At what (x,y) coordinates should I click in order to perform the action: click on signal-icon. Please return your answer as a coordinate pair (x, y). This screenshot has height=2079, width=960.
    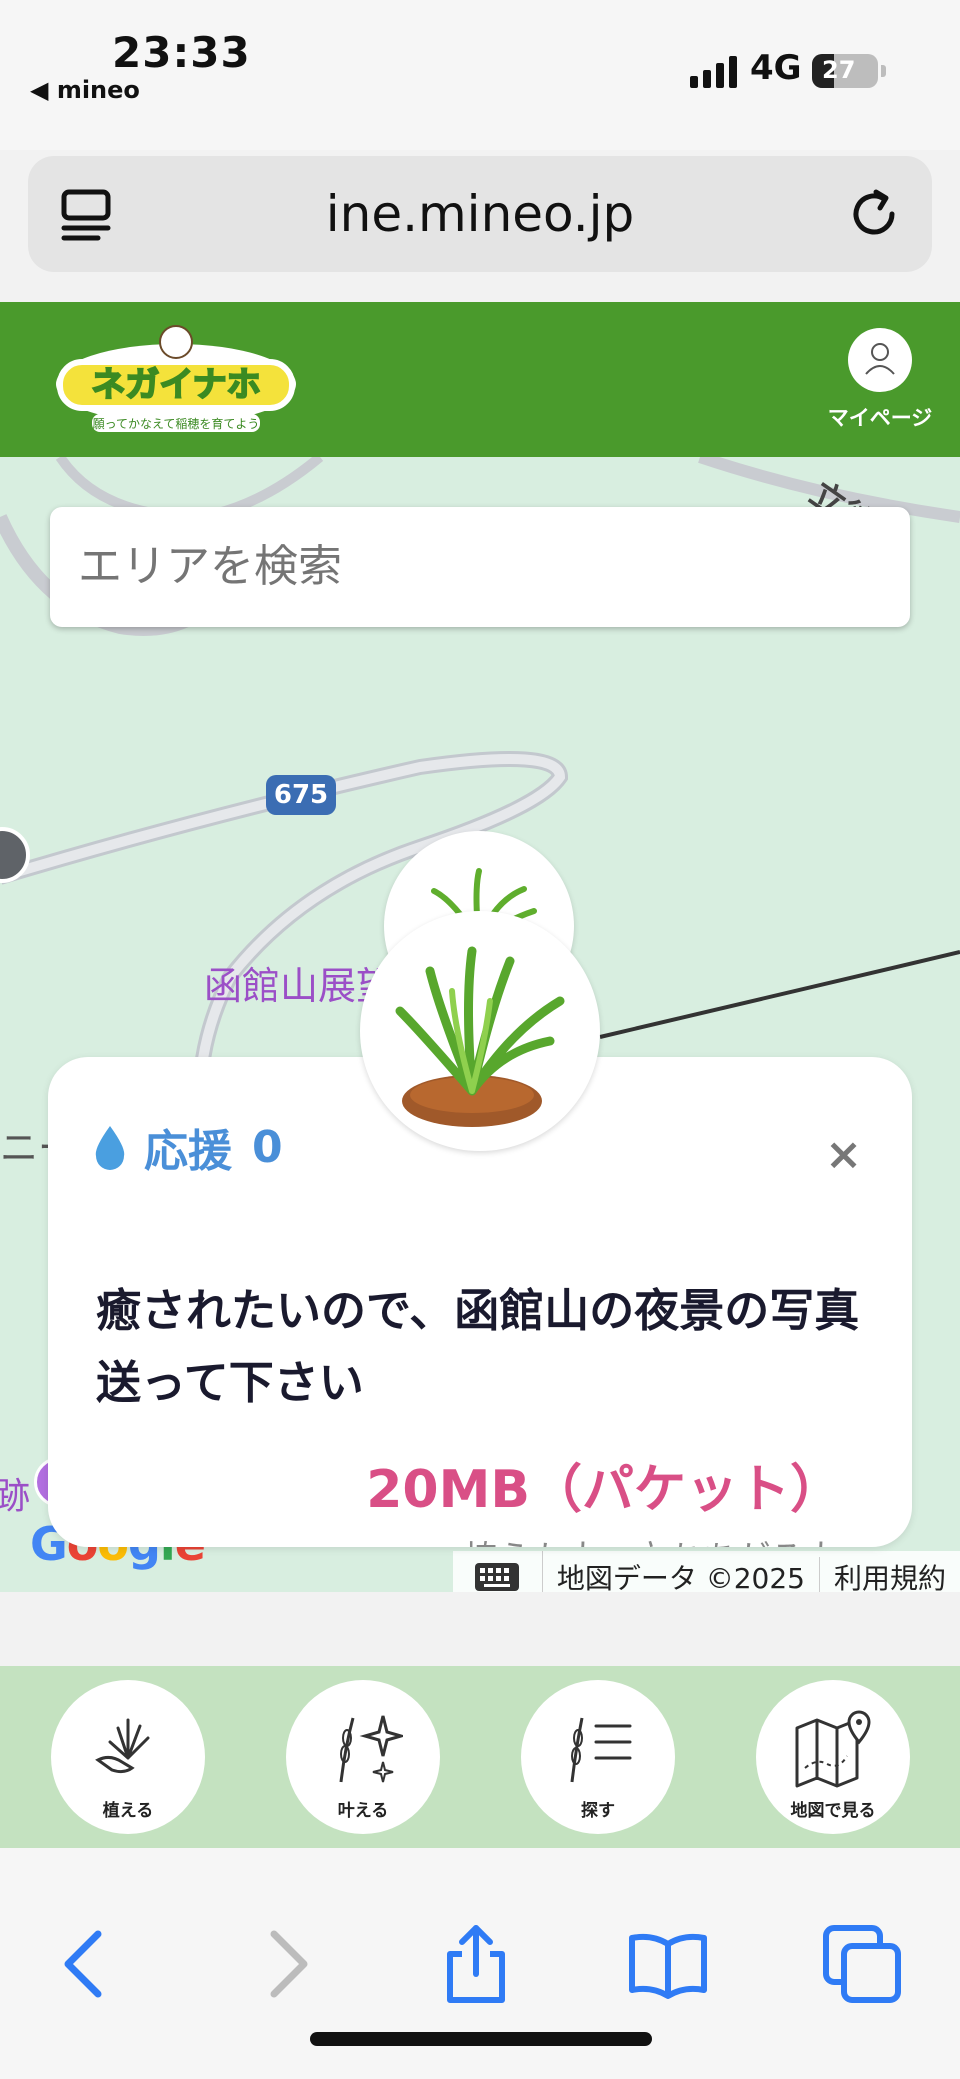
    Looking at the image, I should click on (713, 72).